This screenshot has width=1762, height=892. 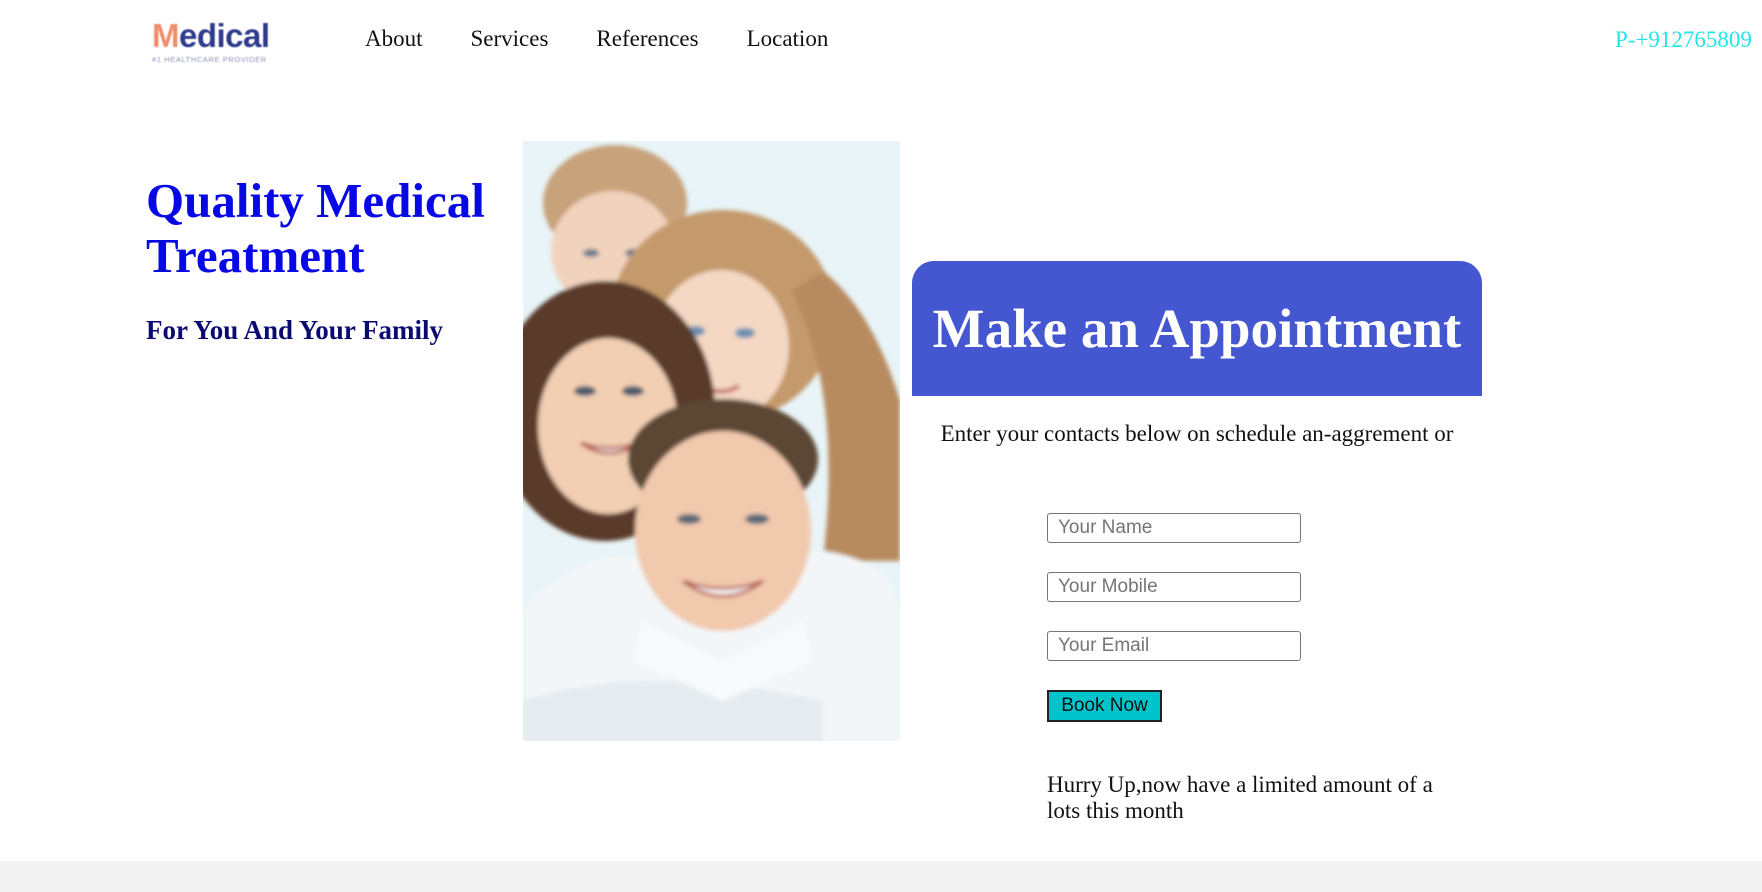 What do you see at coordinates (394, 39) in the screenshot?
I see `nav-link-about: About` at bounding box center [394, 39].